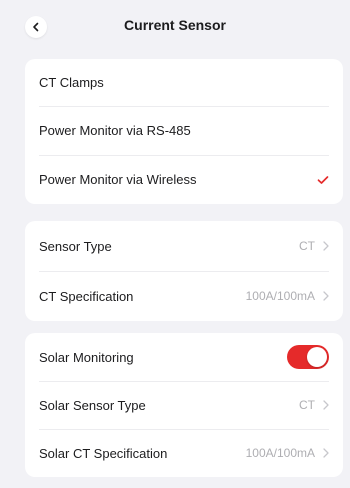 The width and height of the screenshot is (350, 488). What do you see at coordinates (71, 82) in the screenshot?
I see `option-label: CT Clamps` at bounding box center [71, 82].